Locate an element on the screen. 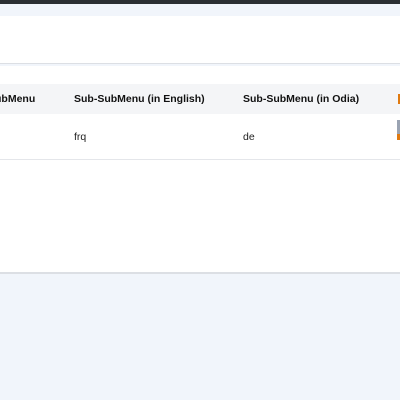  column-header-submenu: SubMenu is located at coordinates (18, 99).